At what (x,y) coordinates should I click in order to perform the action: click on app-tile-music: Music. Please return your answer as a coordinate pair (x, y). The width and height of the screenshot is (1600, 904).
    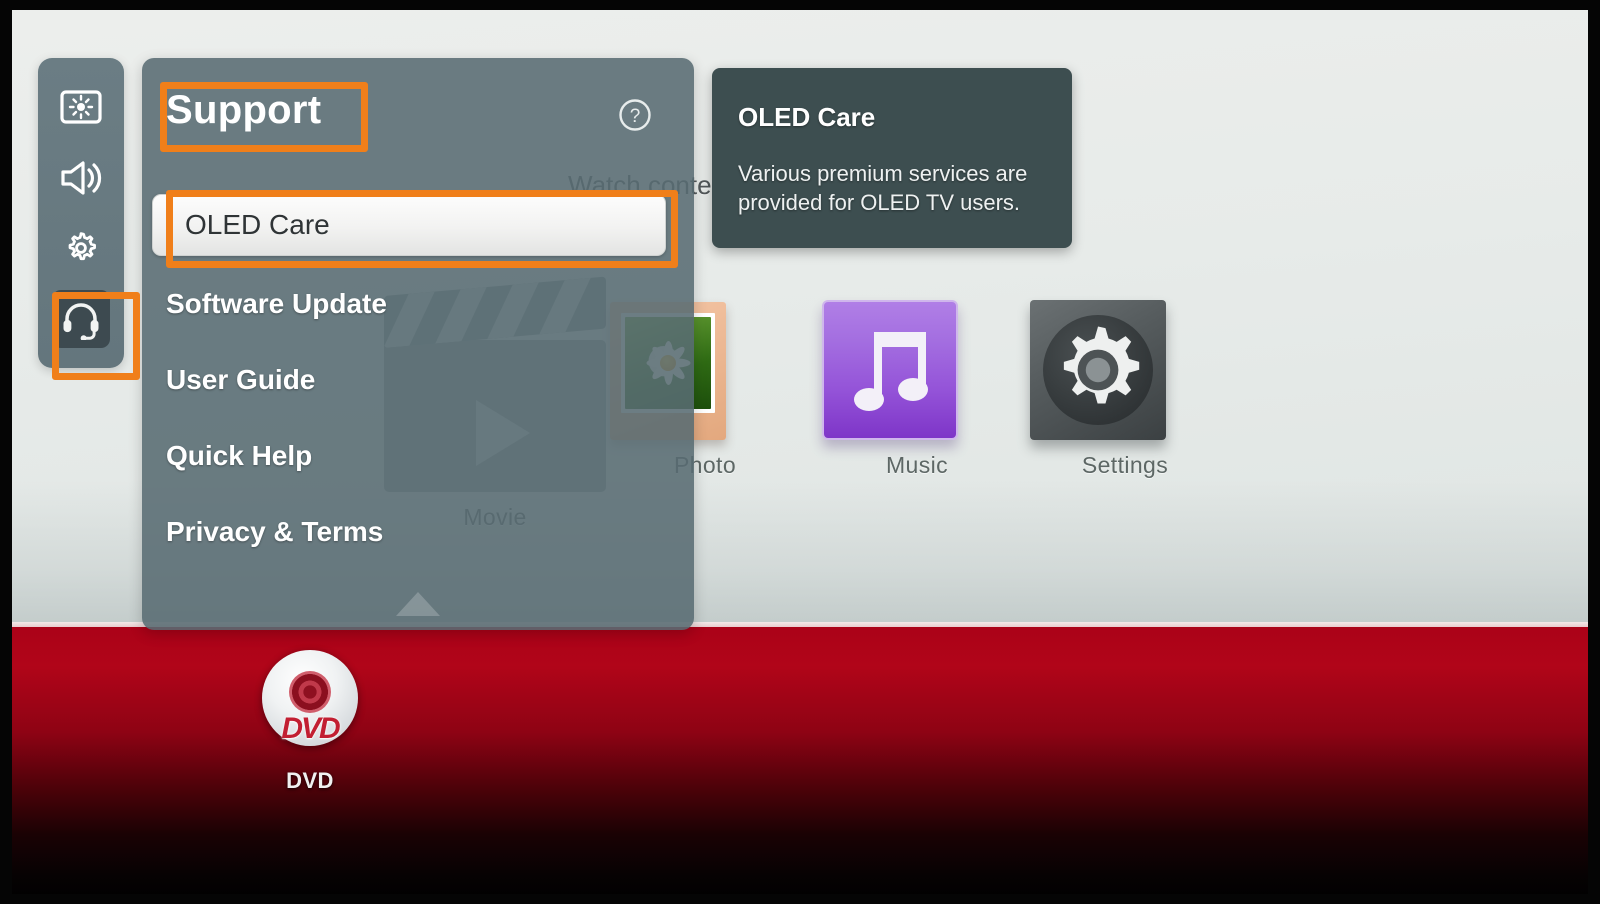
    Looking at the image, I should click on (917, 389).